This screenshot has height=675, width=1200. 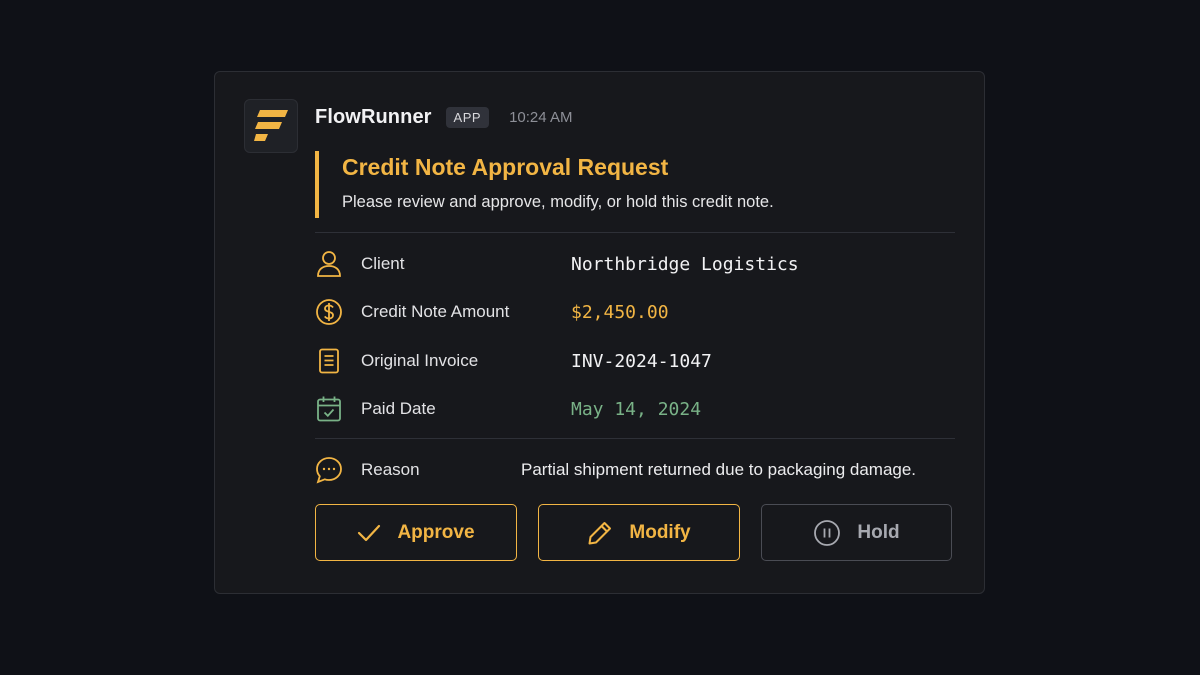 What do you see at coordinates (369, 533) in the screenshot?
I see `check-icon` at bounding box center [369, 533].